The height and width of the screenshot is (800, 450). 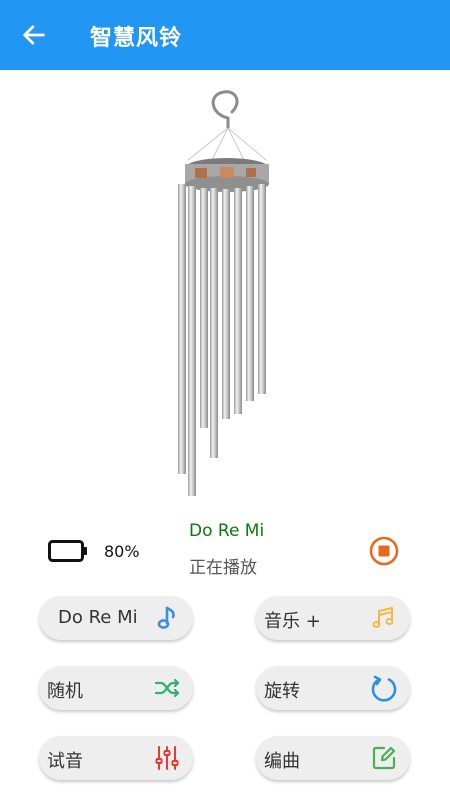 I want to click on random-button: 随机, so click(x=116, y=688).